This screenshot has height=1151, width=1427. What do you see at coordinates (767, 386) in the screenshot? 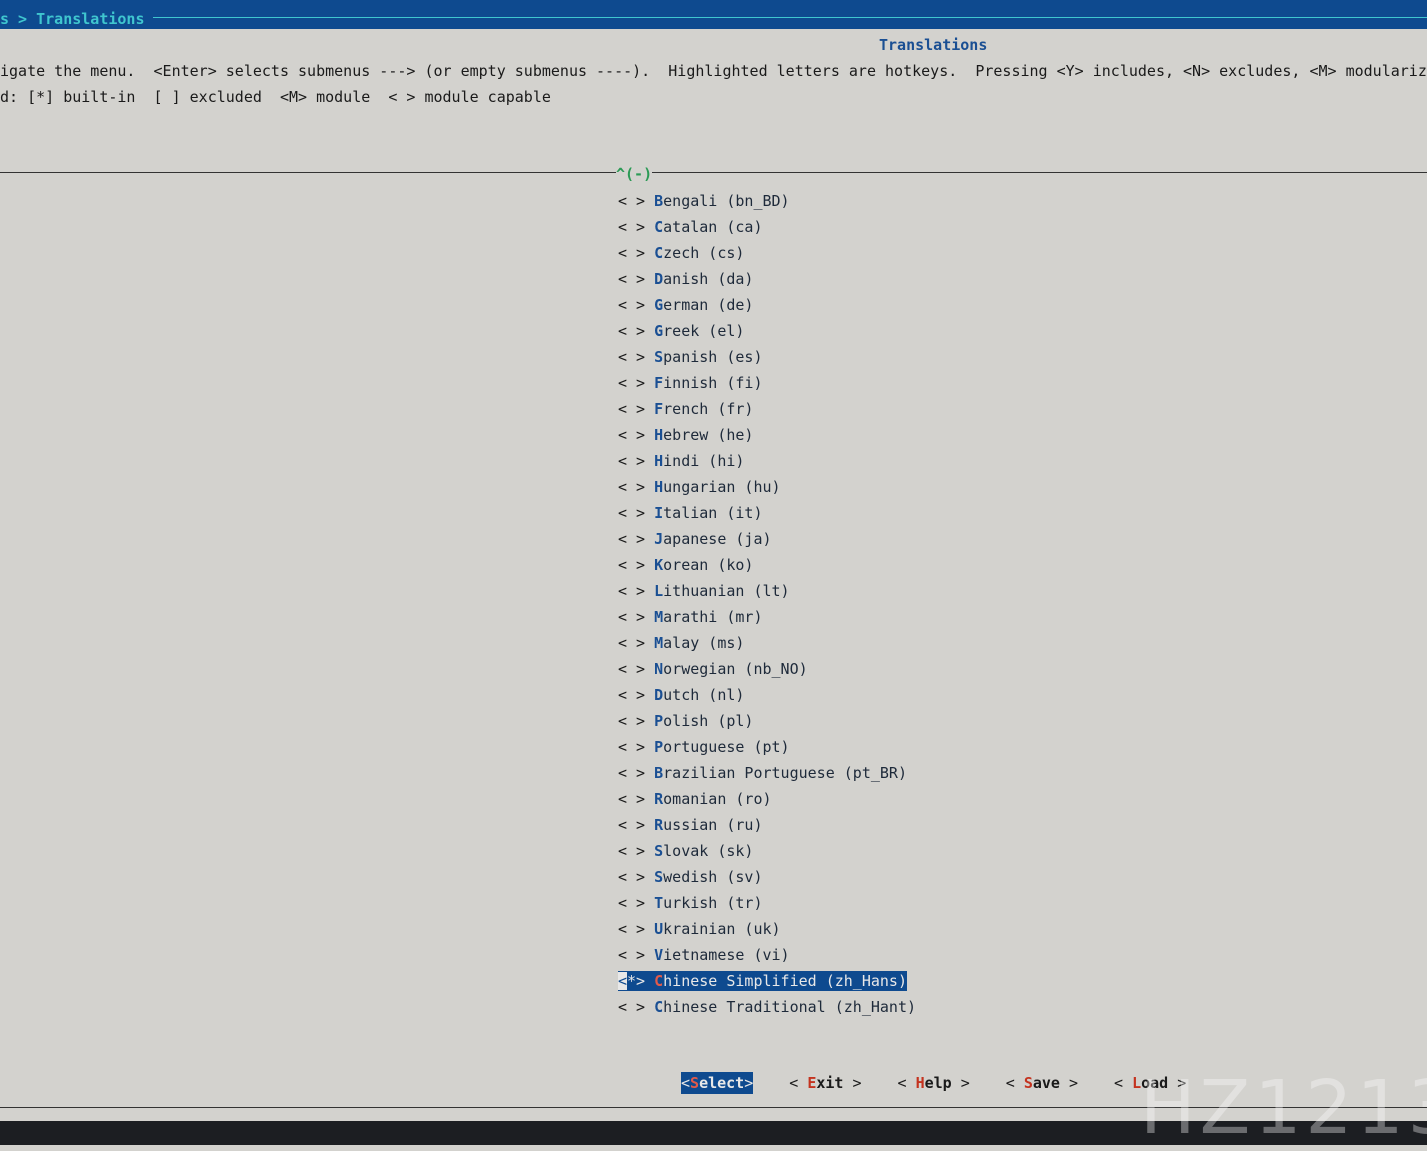
I see `menu-item: < > Finnish (fi)` at bounding box center [767, 386].